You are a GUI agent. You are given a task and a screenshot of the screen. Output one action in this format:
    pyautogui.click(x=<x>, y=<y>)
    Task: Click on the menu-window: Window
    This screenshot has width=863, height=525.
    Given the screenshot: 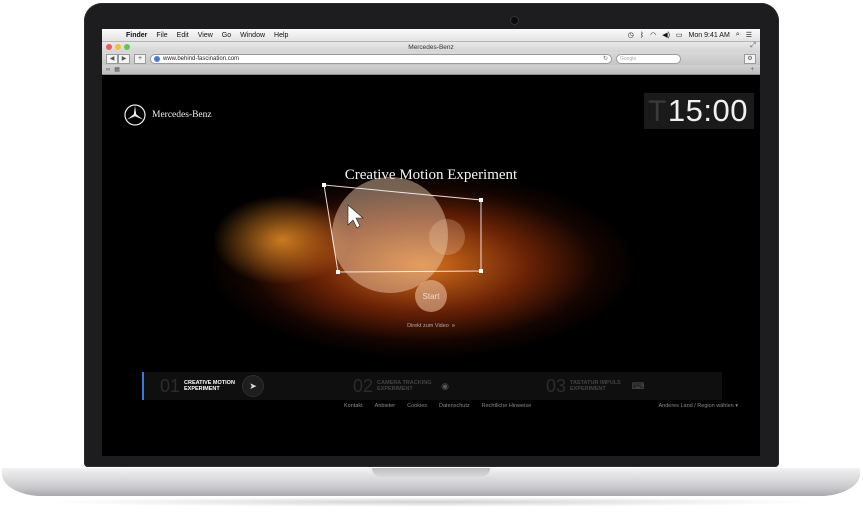 What is the action you would take?
    pyautogui.click(x=252, y=35)
    